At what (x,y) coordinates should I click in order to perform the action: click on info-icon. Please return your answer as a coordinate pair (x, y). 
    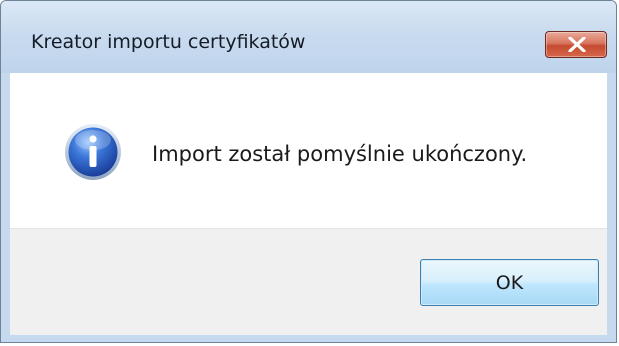
    Looking at the image, I should click on (93, 152).